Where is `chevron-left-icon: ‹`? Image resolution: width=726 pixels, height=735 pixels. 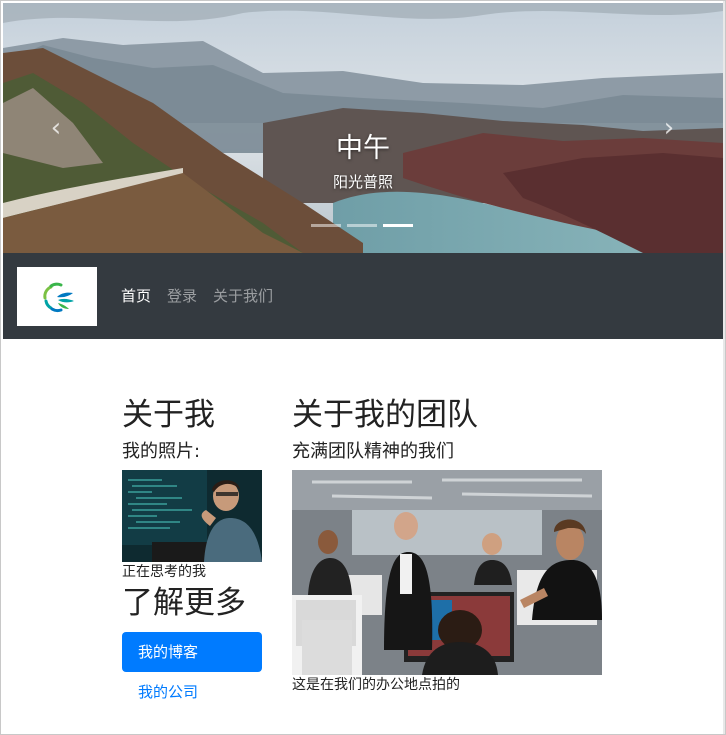 chevron-left-icon: ‹ is located at coordinates (56, 128).